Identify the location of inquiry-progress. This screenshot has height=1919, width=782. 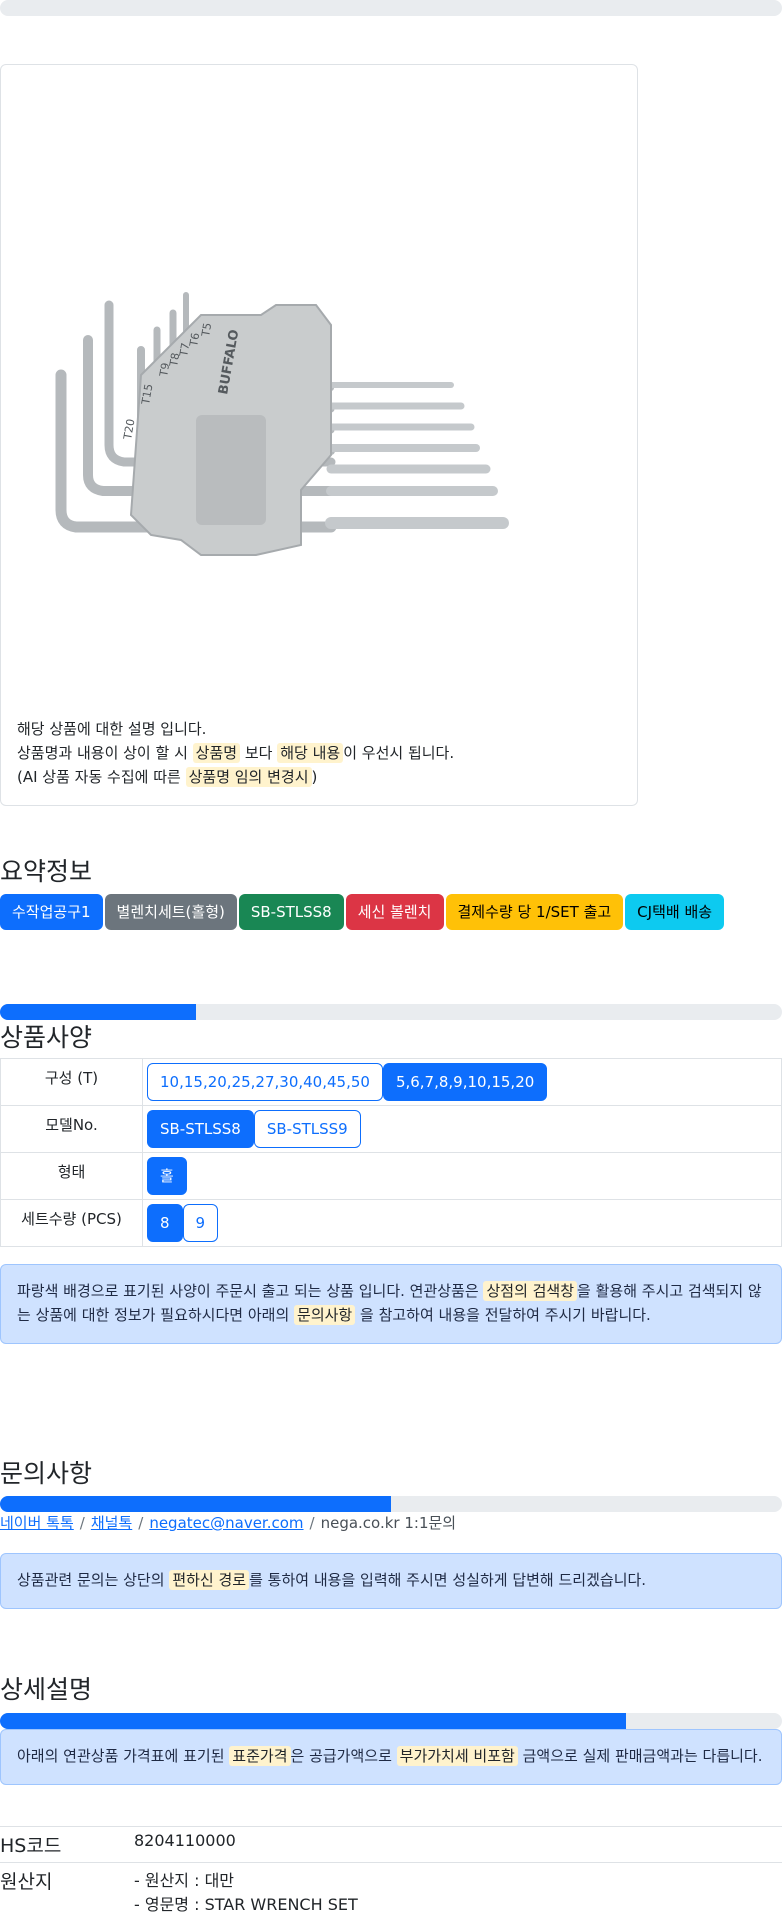
(391, 1504).